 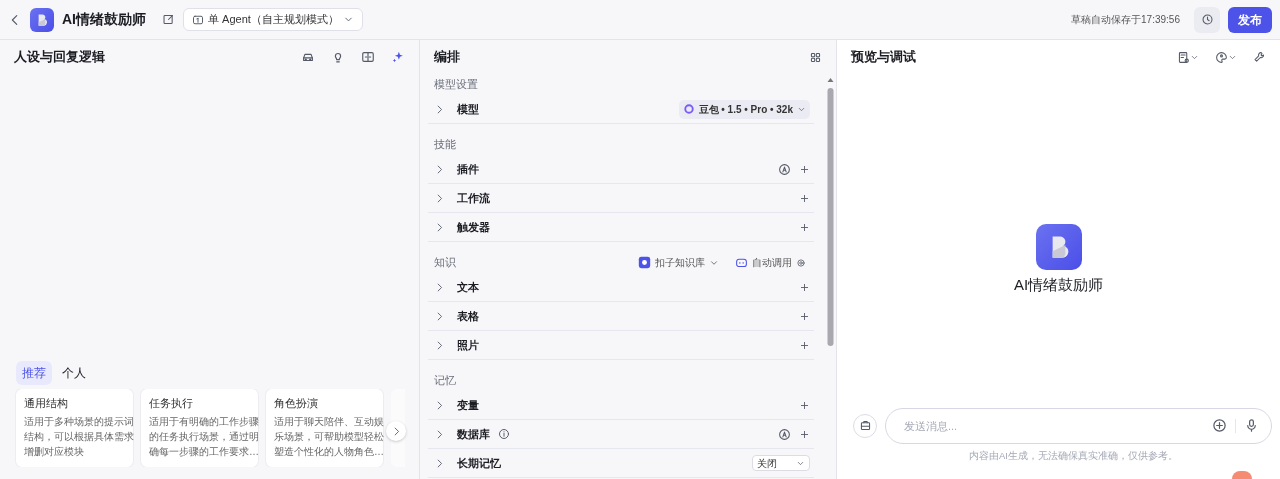 What do you see at coordinates (445, 381) in the screenshot?
I see `section-title: 记忆` at bounding box center [445, 381].